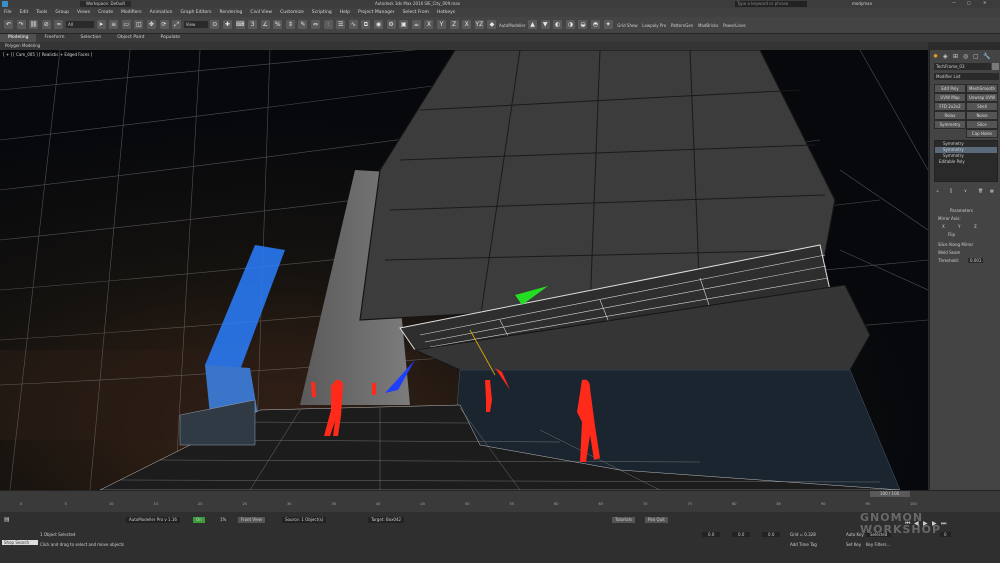  What do you see at coordinates (982, 106) in the screenshot?
I see `modifier-button-shell: Shell` at bounding box center [982, 106].